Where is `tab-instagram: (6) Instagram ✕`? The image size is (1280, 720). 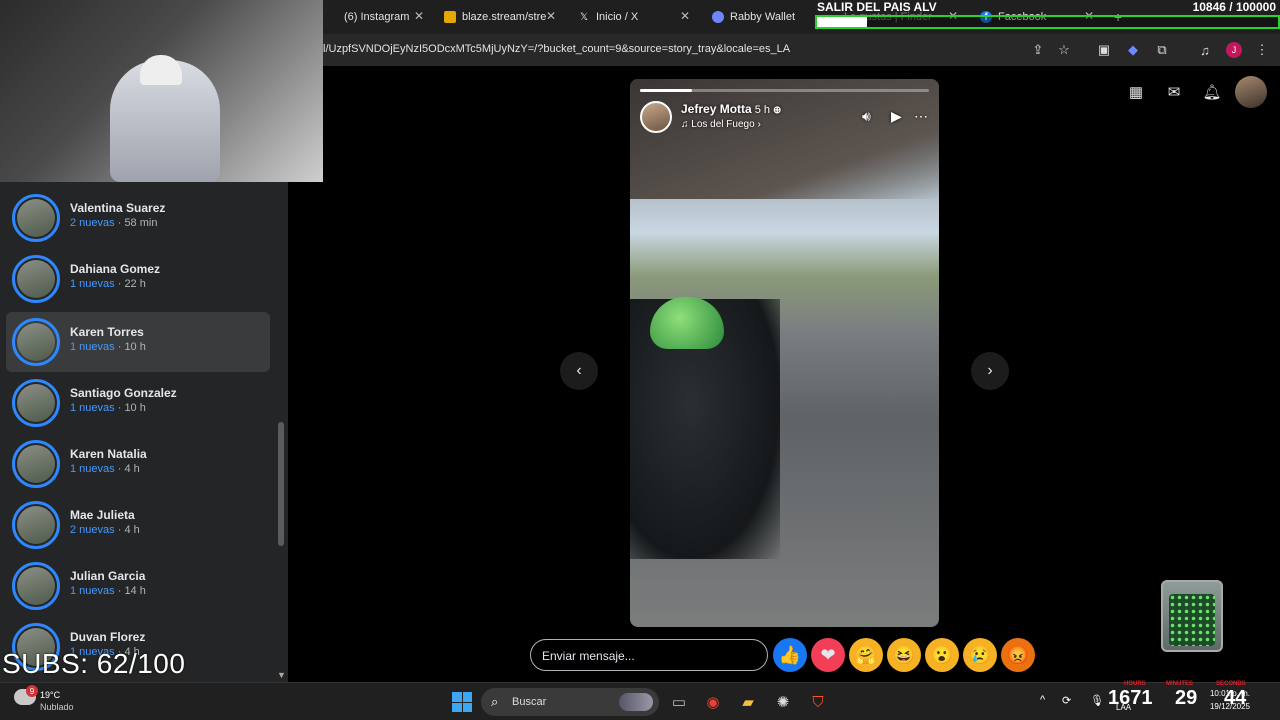 tab-instagram: (6) Instagram ✕ is located at coordinates (375, 17).